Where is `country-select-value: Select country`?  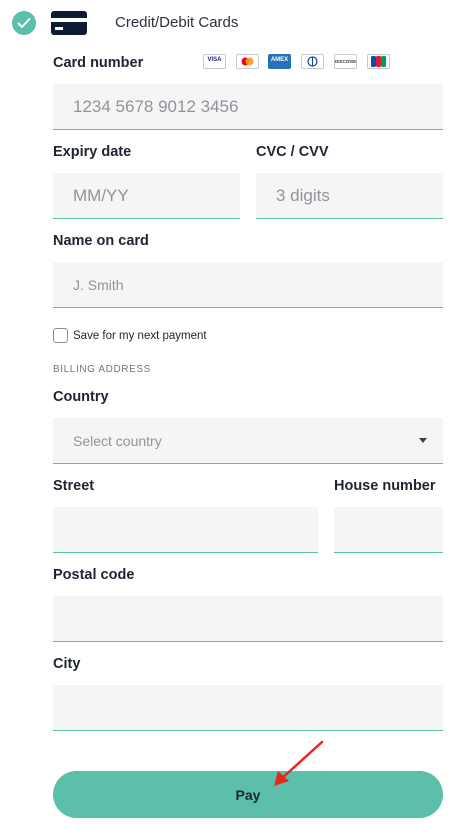 country-select-value: Select country is located at coordinates (117, 441).